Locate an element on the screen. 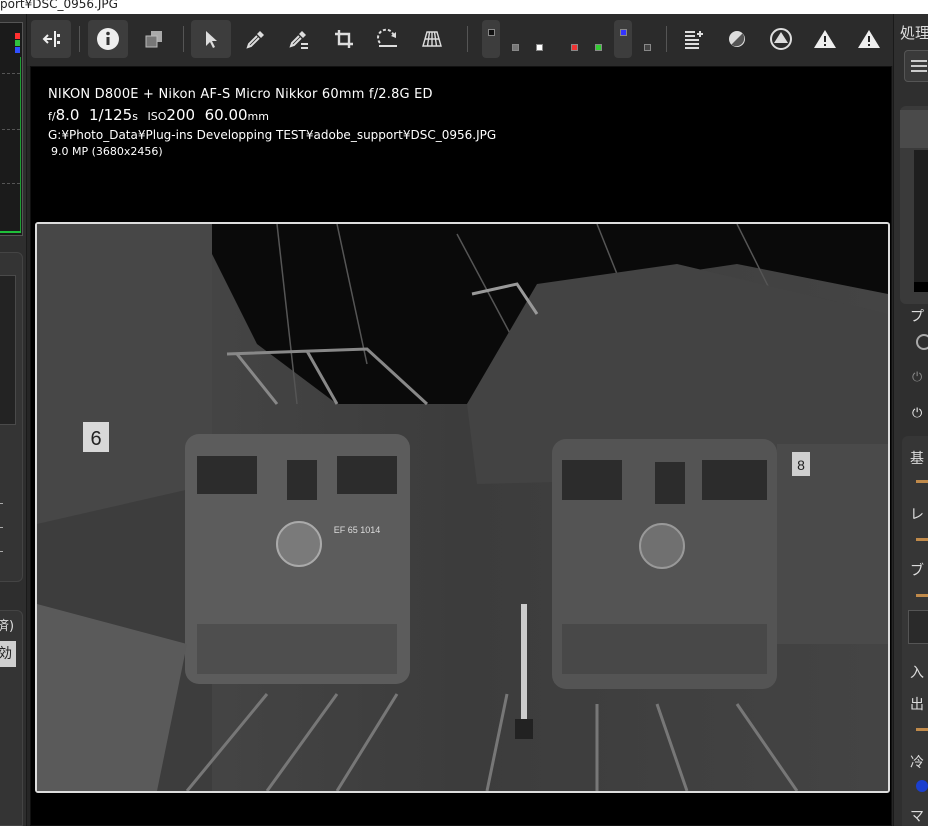 This screenshot has width=928, height=826. right-label-7: 冷 is located at coordinates (917, 763).